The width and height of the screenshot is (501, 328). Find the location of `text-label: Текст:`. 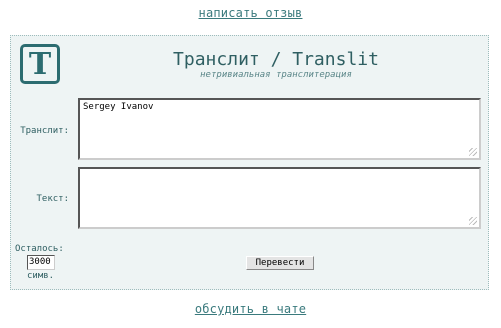

text-label: Текст: is located at coordinates (52, 199).